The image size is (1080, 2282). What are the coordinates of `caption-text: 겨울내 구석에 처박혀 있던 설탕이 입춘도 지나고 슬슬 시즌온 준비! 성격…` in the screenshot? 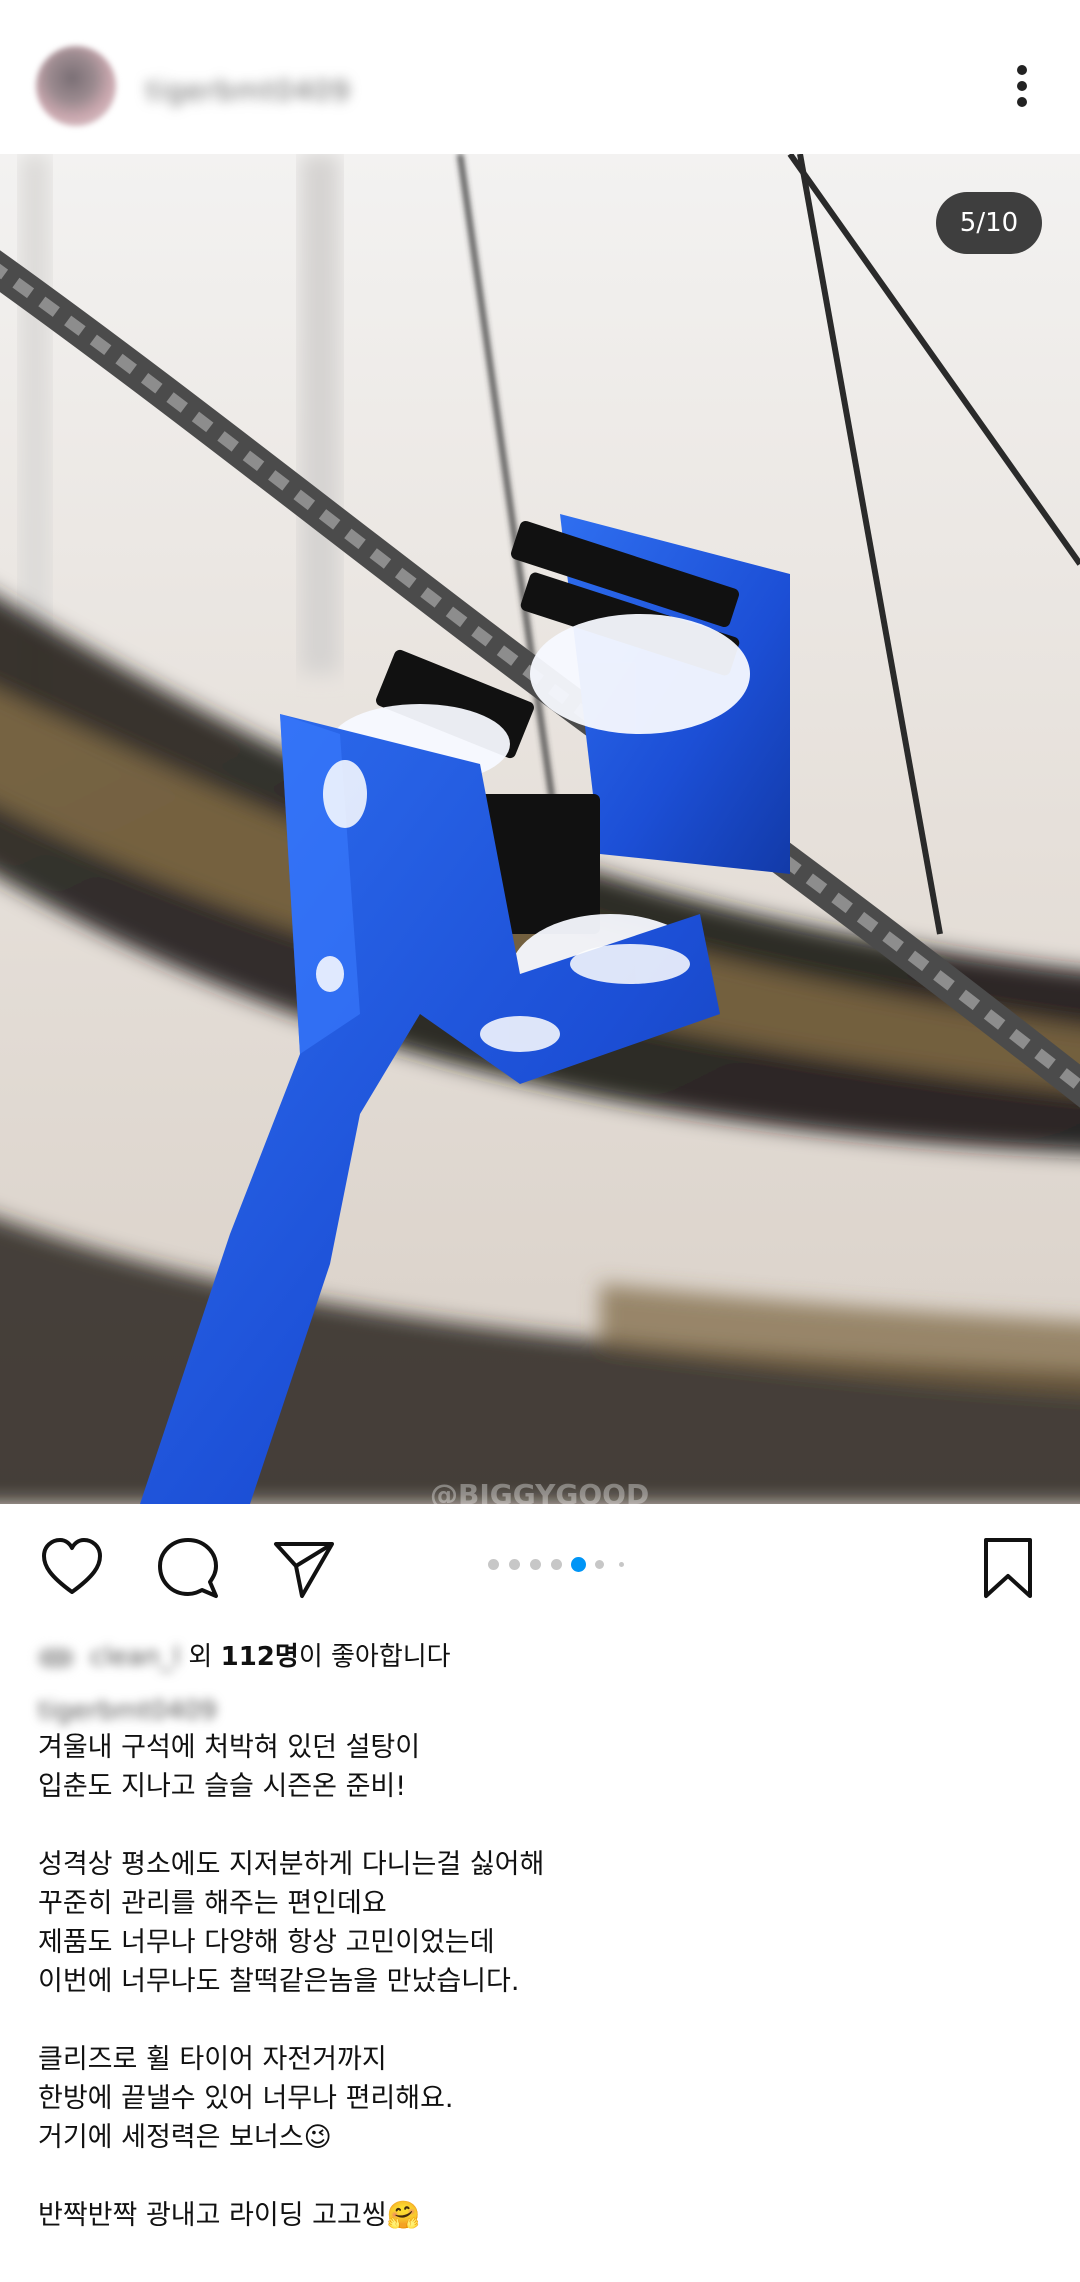 It's located at (291, 1981).